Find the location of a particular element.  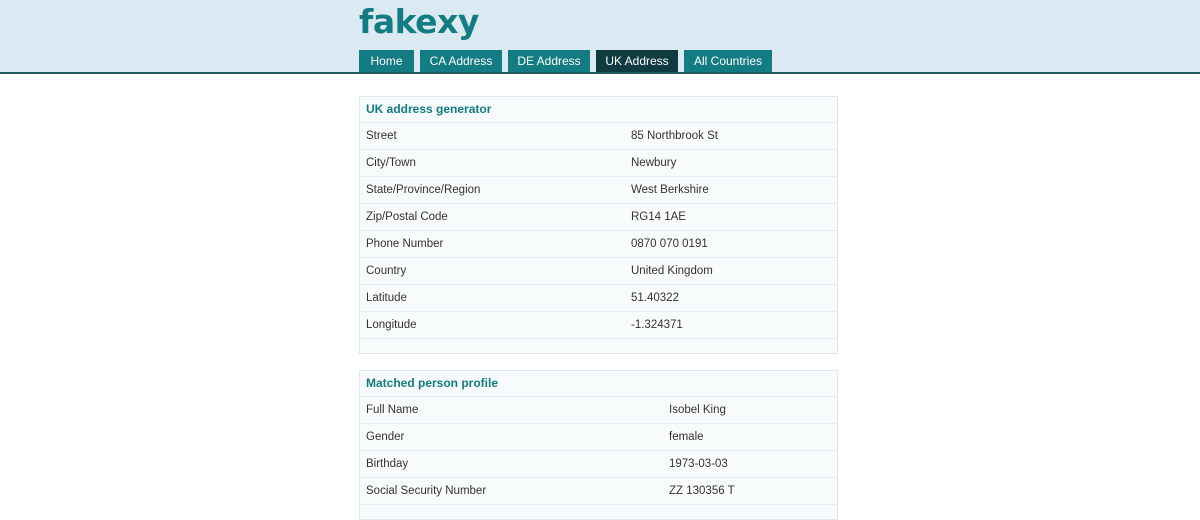

row-label: Social Security Number is located at coordinates (426, 491).